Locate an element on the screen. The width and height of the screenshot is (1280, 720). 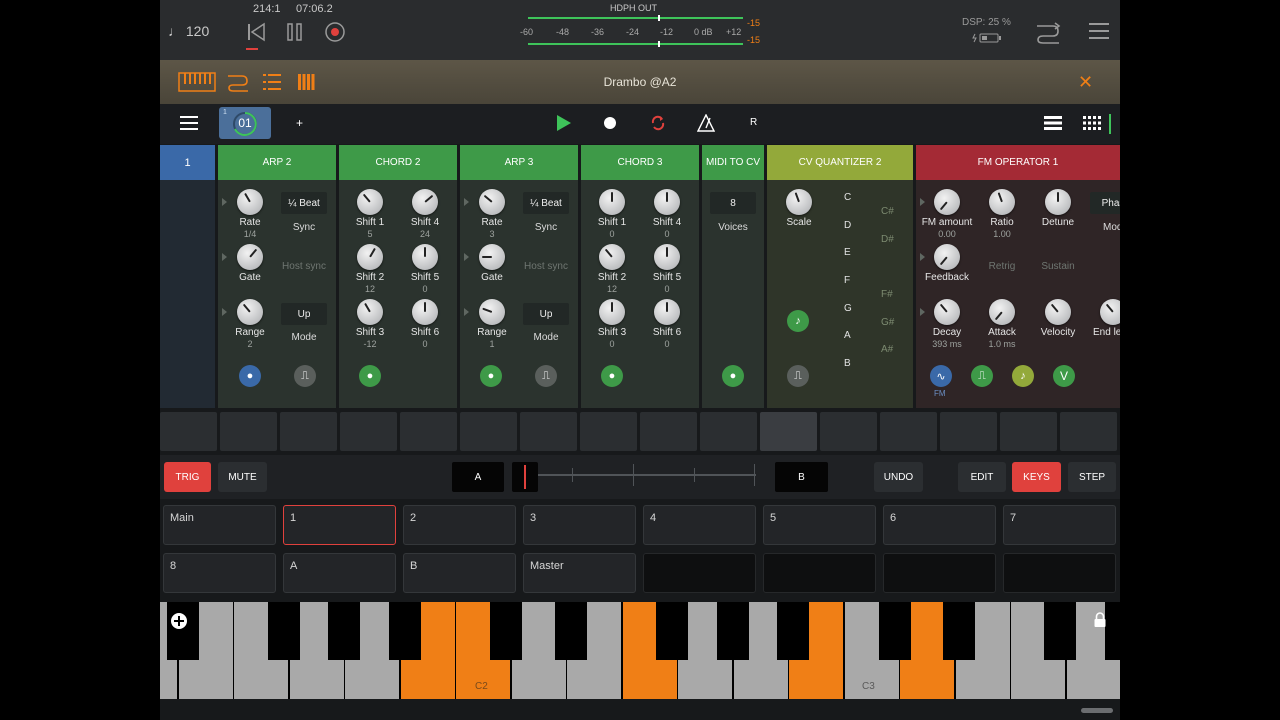
slot-8: 8 is located at coordinates (219, 573).